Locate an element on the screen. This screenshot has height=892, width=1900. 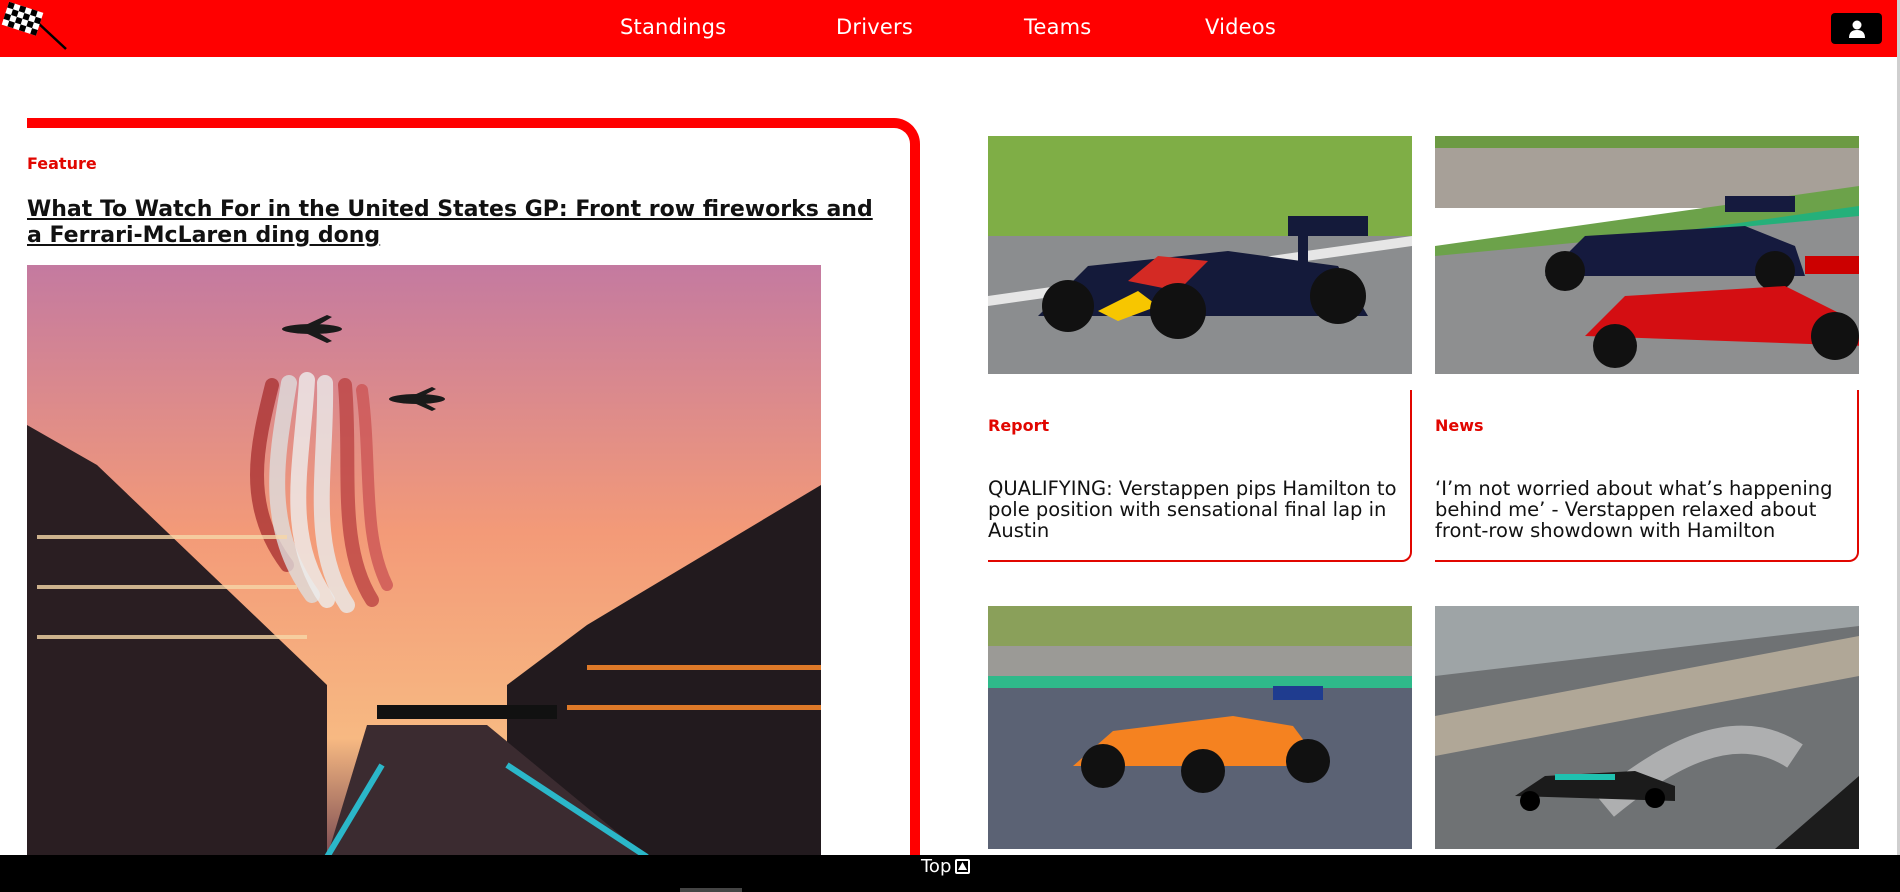
nav-drivers: Drivers is located at coordinates (874, 27).